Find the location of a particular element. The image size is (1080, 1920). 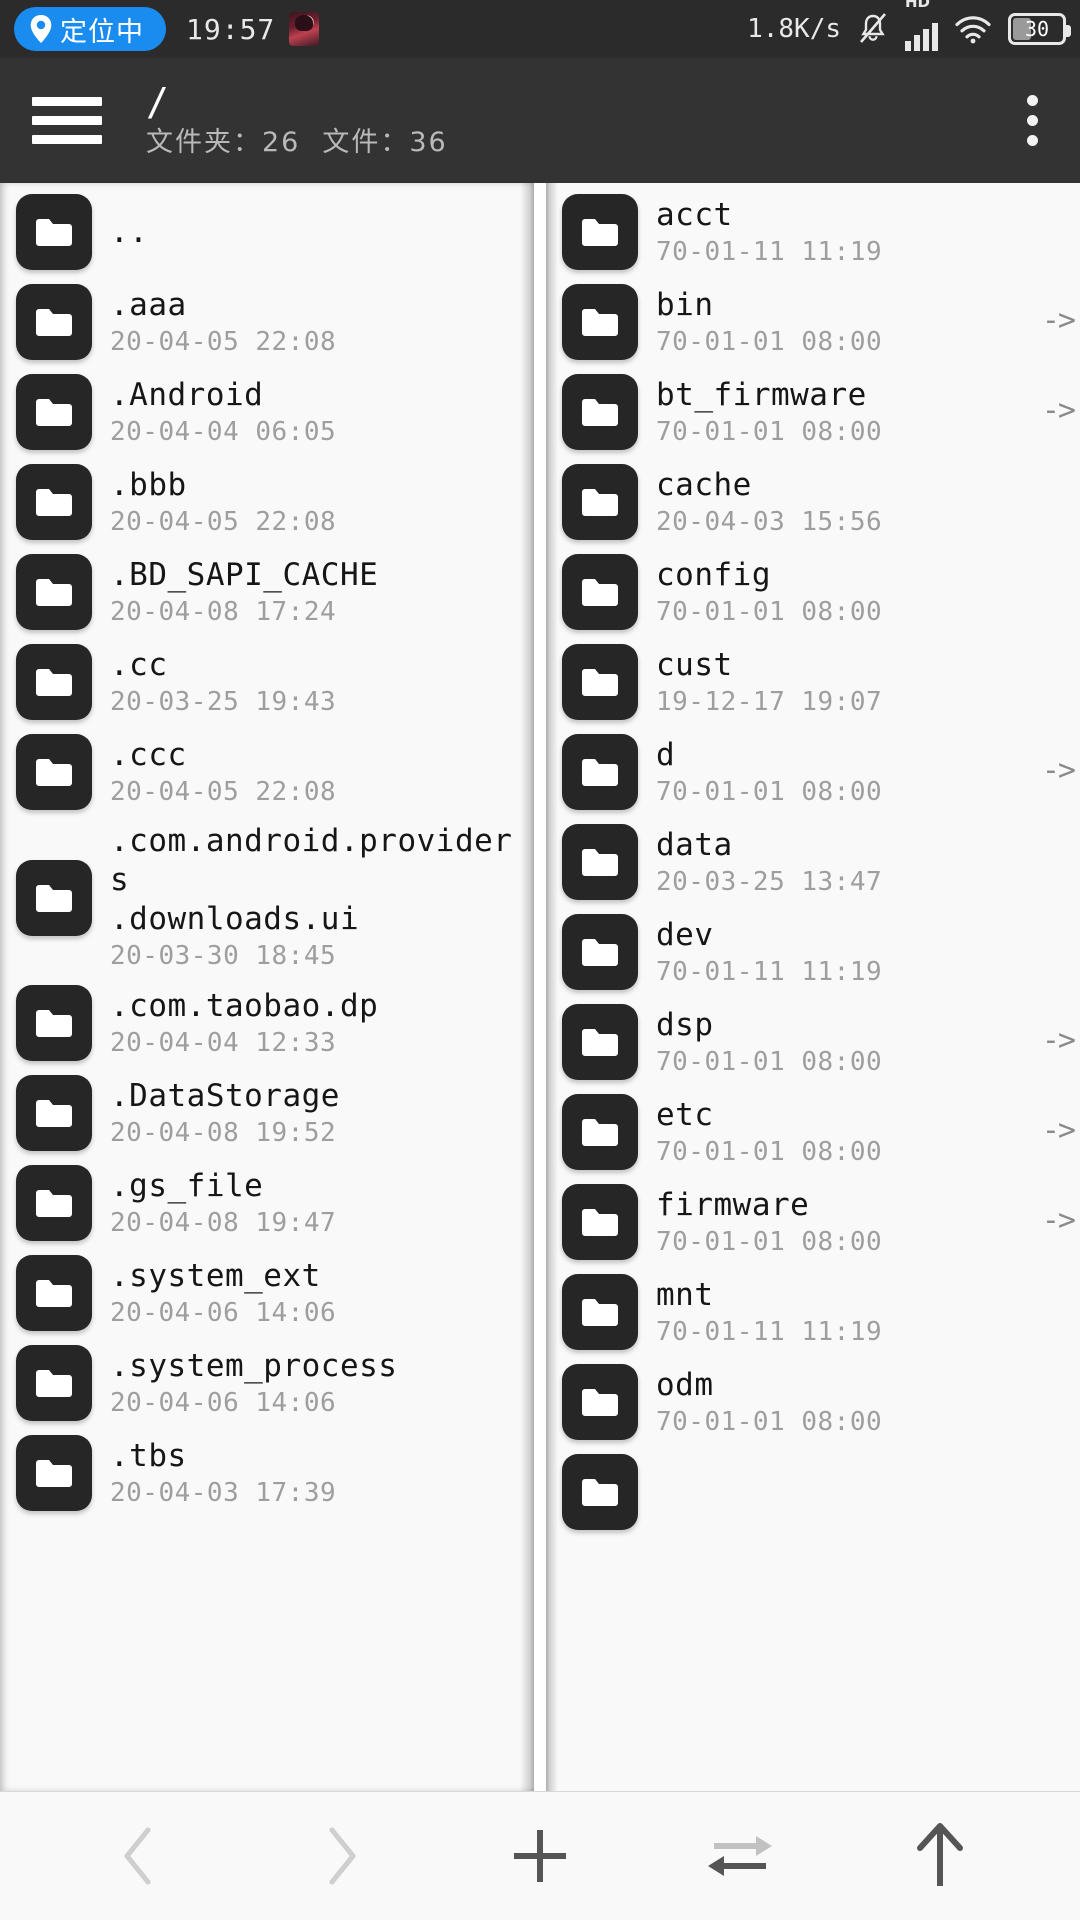

file-row: .Android 20-04-04 06:05 is located at coordinates (267, 412).